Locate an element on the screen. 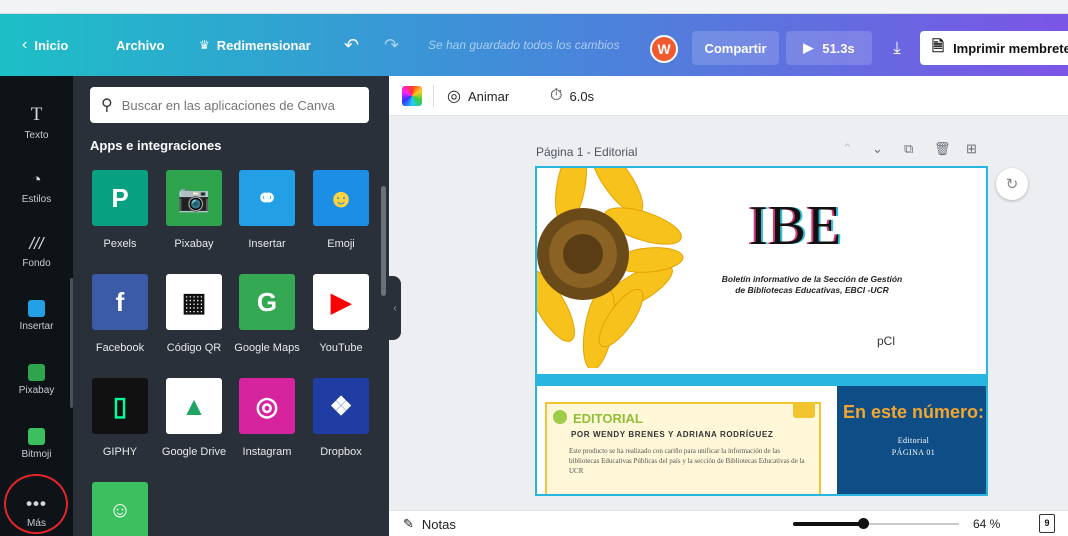 Image resolution: width=1068 pixels, height=536 pixels. notes-icon: ✎ is located at coordinates (408, 523).